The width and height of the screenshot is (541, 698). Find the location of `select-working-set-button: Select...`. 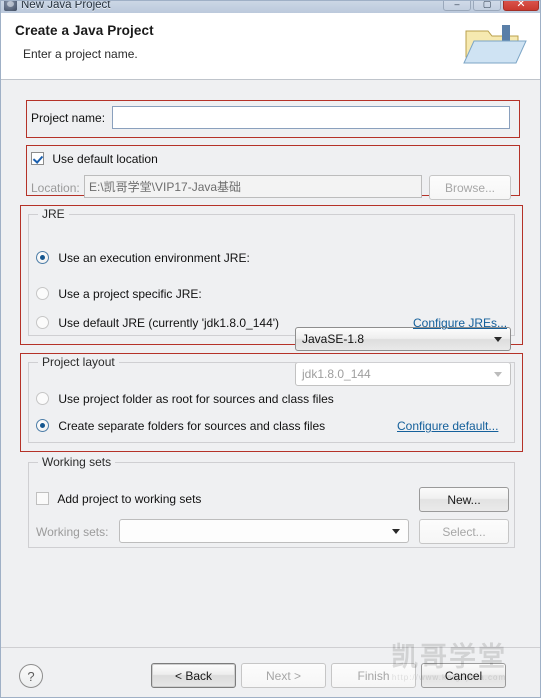

select-working-set-button: Select... is located at coordinates (464, 531).